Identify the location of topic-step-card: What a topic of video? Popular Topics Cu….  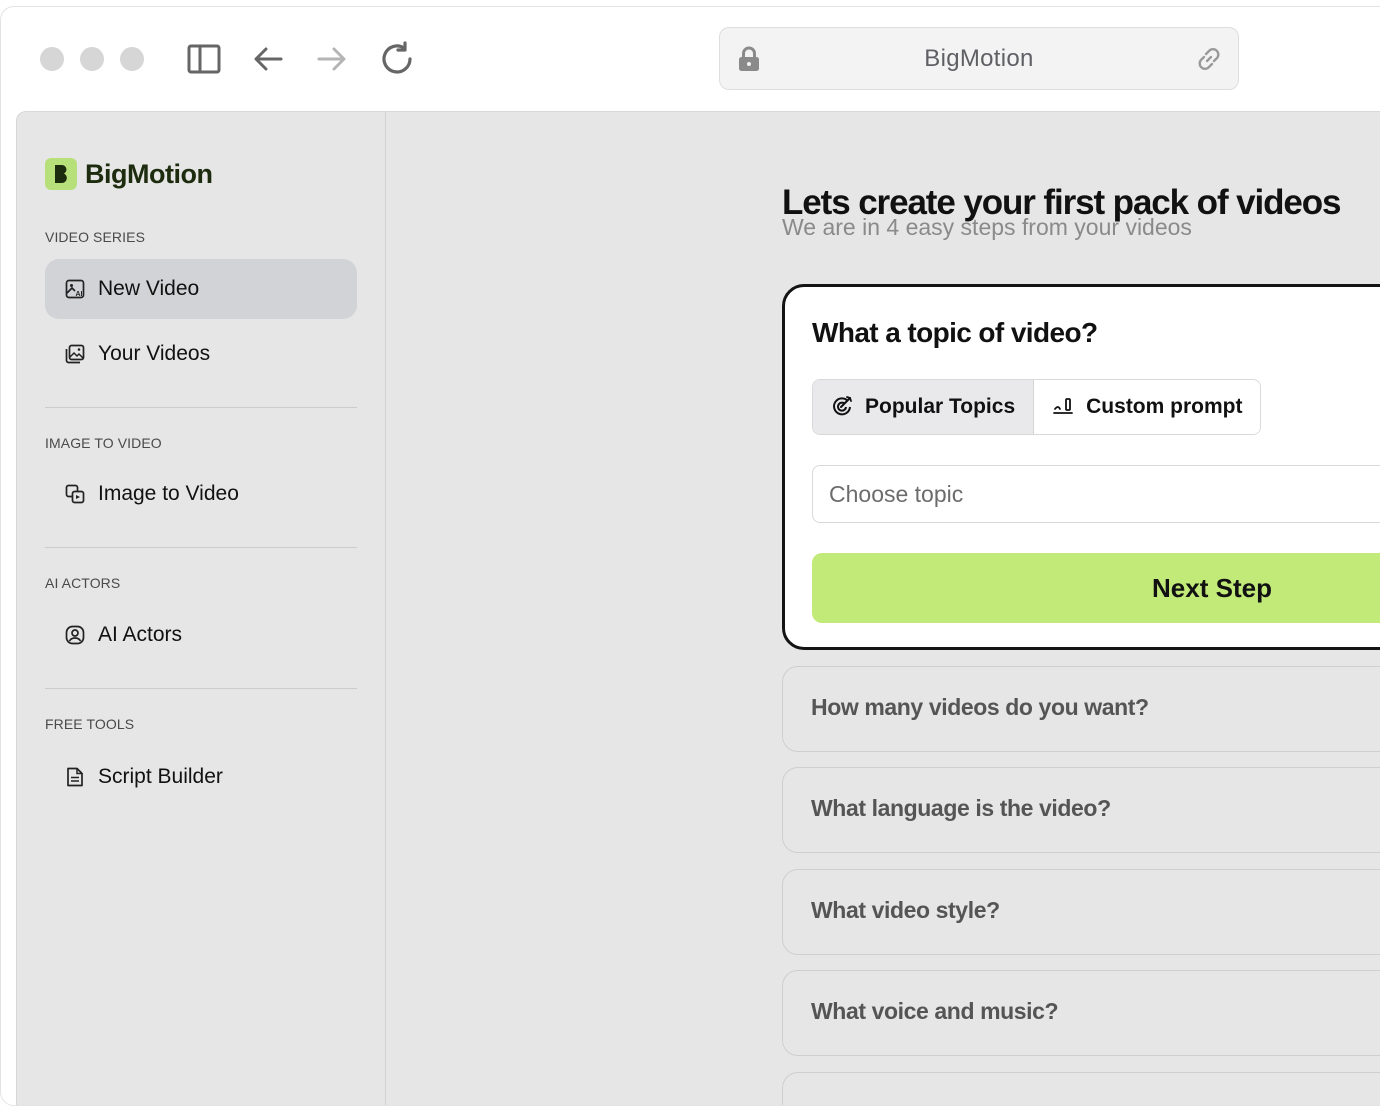
(1081, 467).